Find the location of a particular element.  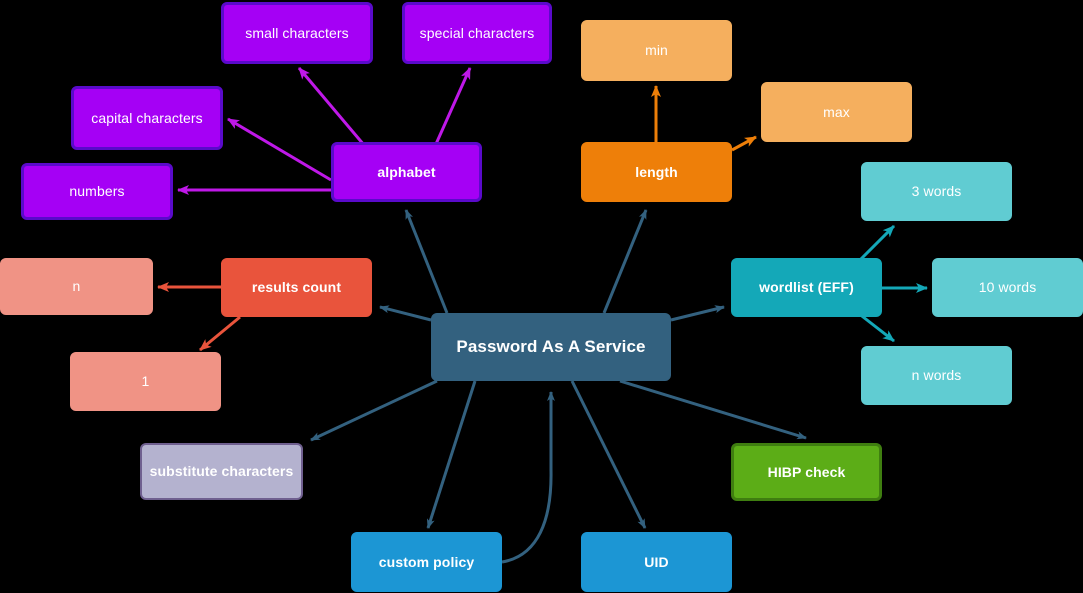

node-label: custom policy is located at coordinates (426, 561).